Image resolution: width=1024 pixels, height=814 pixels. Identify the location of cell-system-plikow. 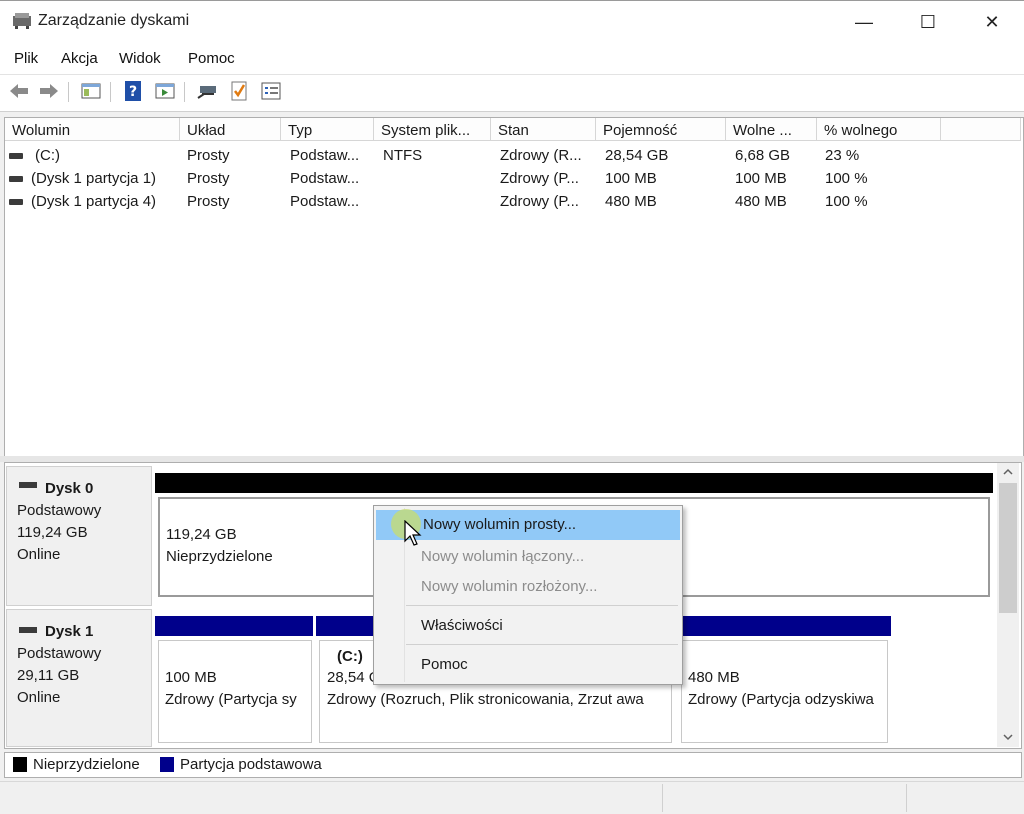
(438, 179).